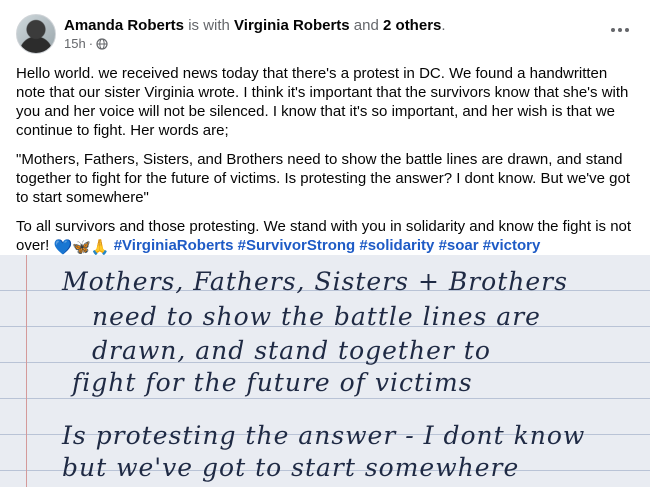 The width and height of the screenshot is (650, 487). I want to click on hashtag-link: #victory, so click(512, 245).